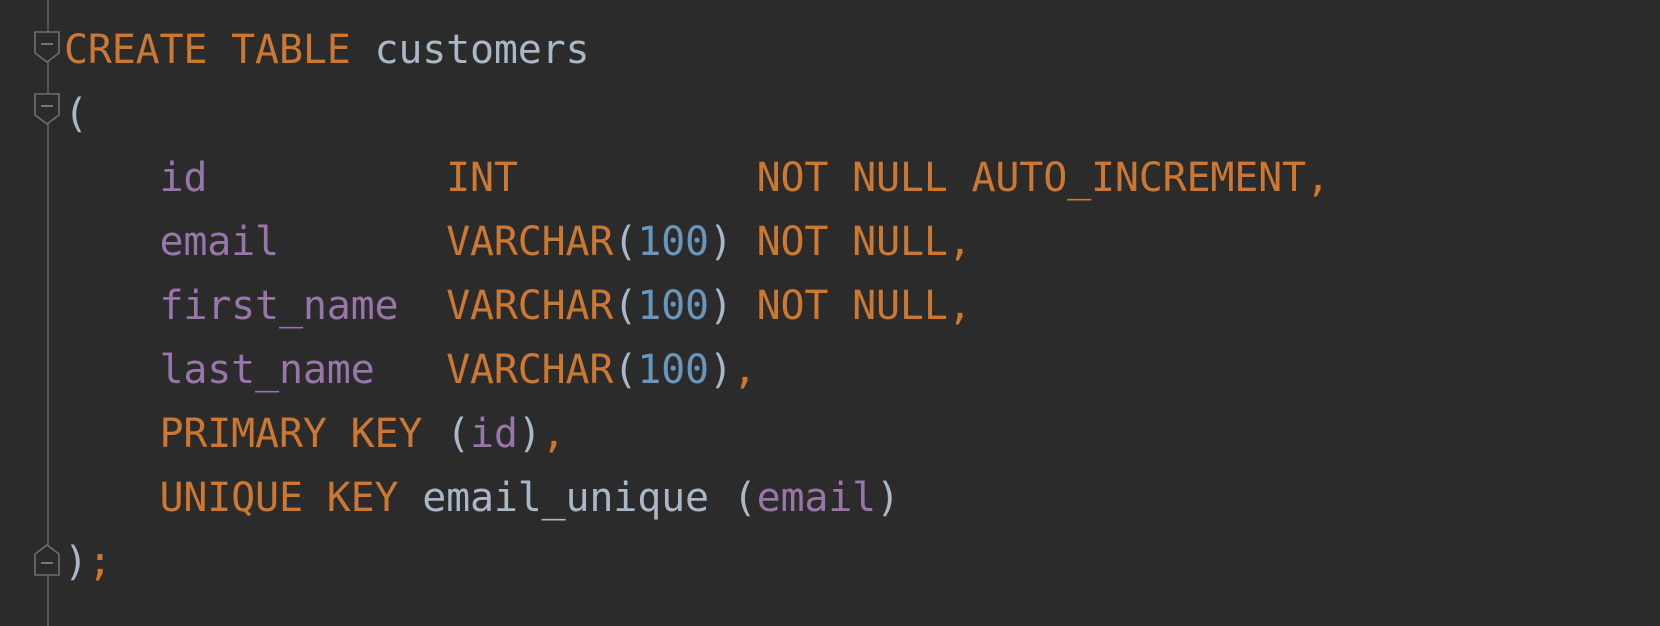 The height and width of the screenshot is (626, 1660). Describe the element at coordinates (482, 178) in the screenshot. I see `sql-keyword: INT` at that location.